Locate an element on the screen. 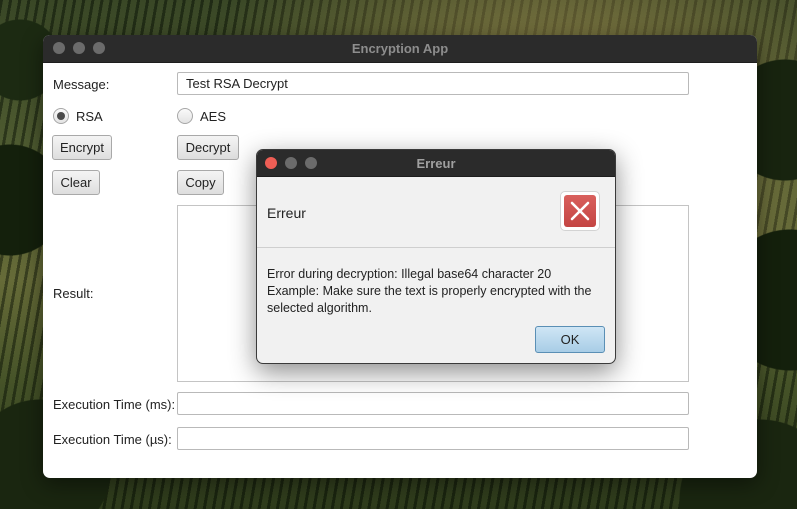  result-label: Result: is located at coordinates (73, 293).